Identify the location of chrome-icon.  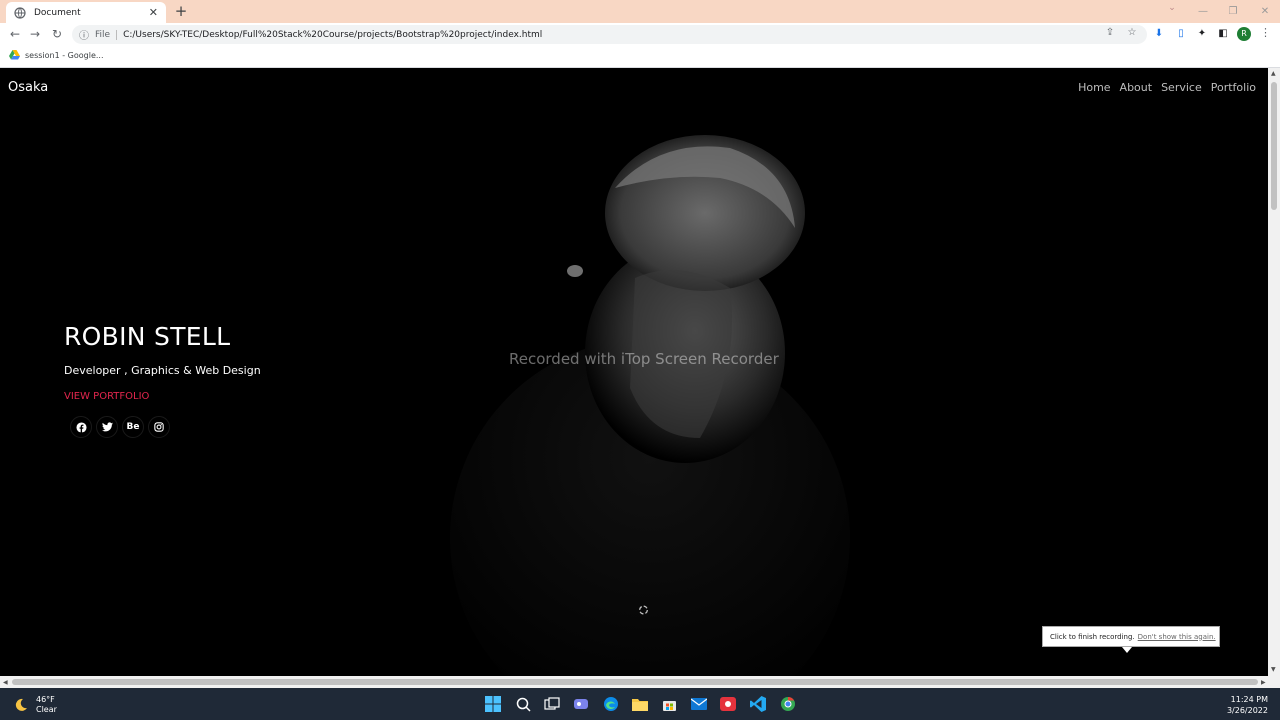
(788, 704).